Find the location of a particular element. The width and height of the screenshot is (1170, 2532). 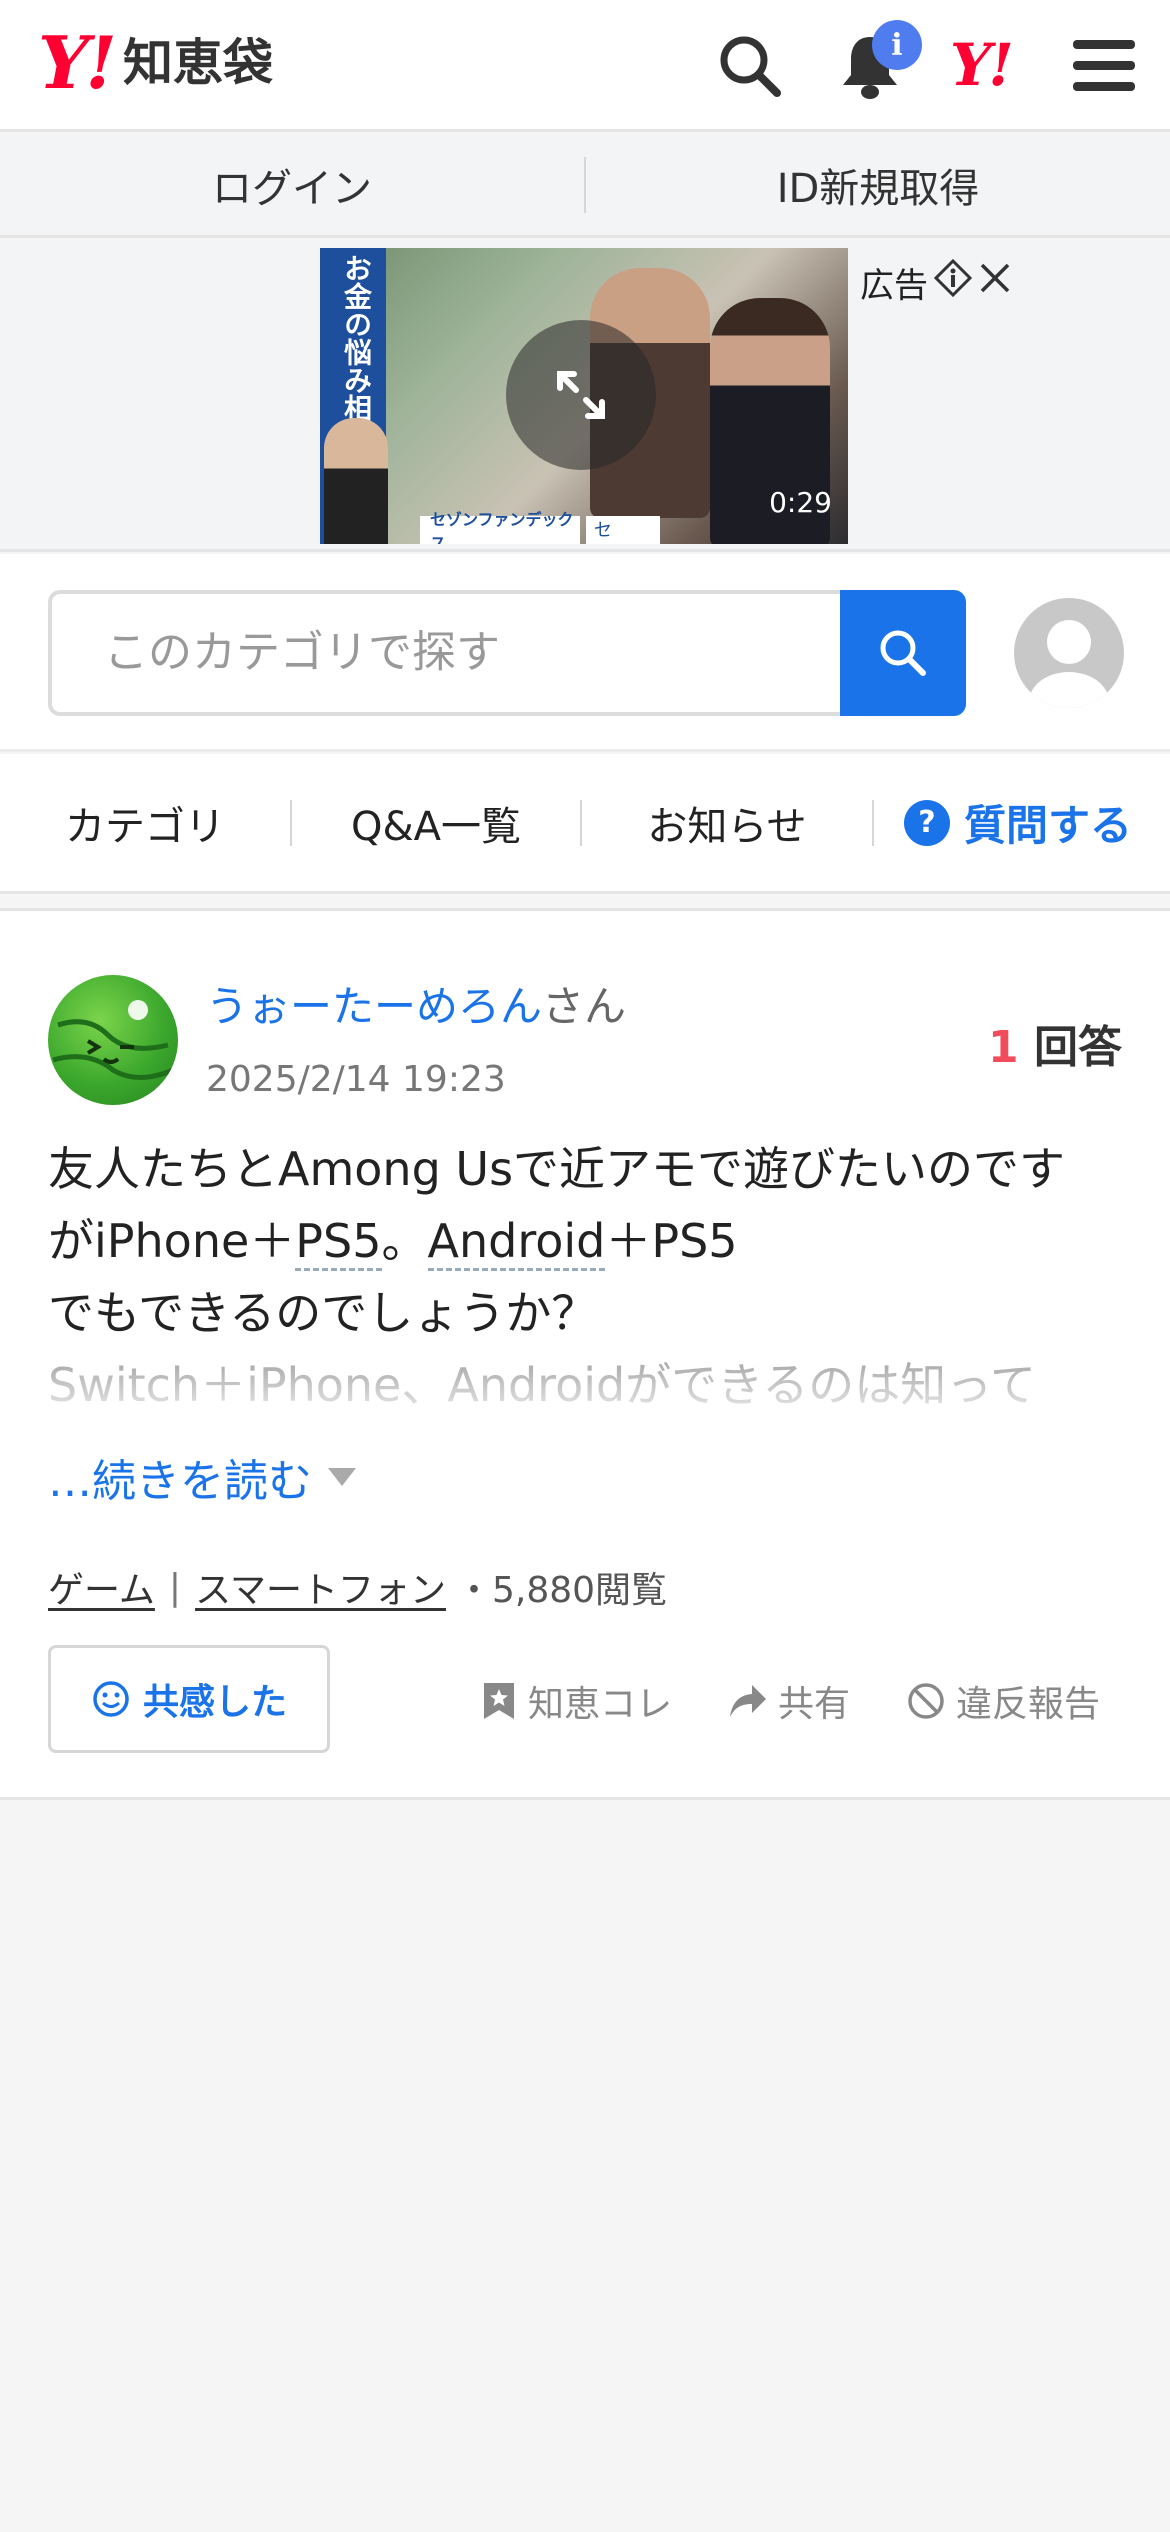

question-text-fragment: がiPhone＋ is located at coordinates (172, 1241).